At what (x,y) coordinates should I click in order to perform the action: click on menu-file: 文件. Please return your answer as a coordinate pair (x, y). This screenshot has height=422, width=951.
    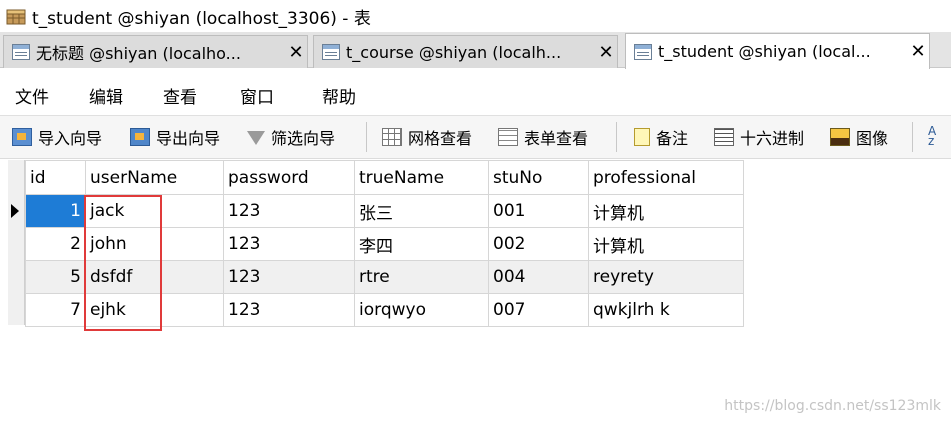
    Looking at the image, I should click on (32, 95).